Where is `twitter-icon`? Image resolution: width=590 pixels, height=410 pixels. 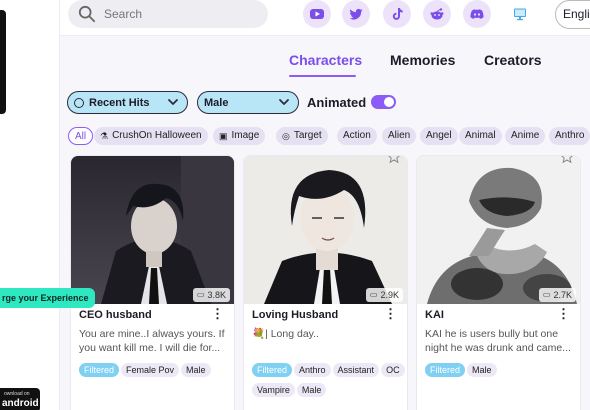
twitter-icon is located at coordinates (356, 14).